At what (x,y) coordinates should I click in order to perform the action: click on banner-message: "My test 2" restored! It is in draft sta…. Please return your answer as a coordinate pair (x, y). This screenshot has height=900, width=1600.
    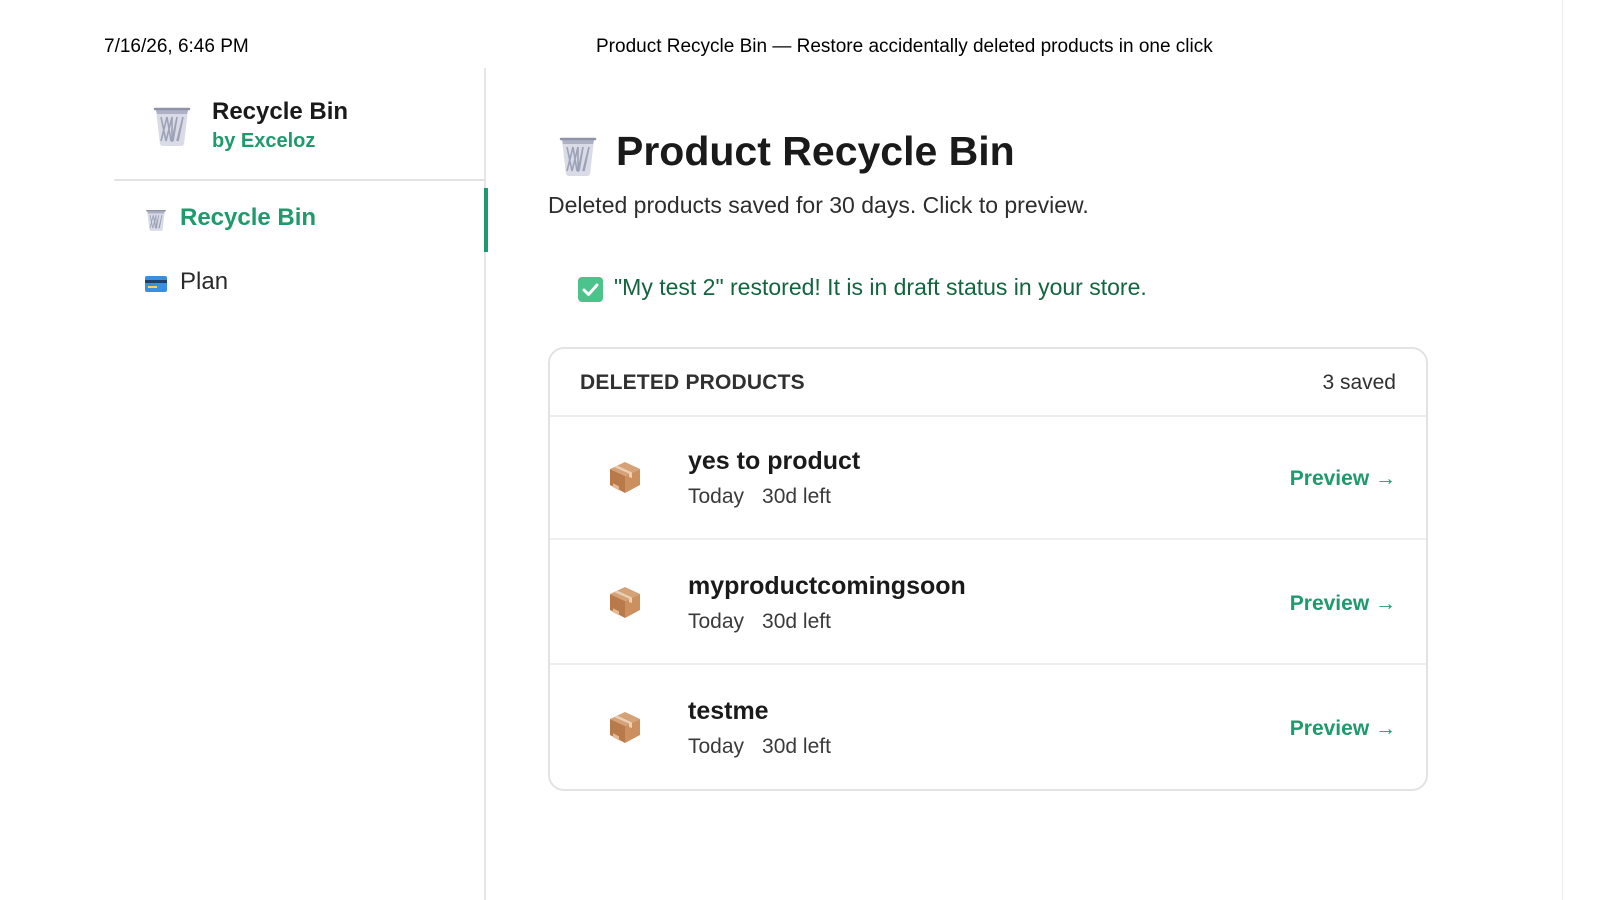
    Looking at the image, I should click on (880, 287).